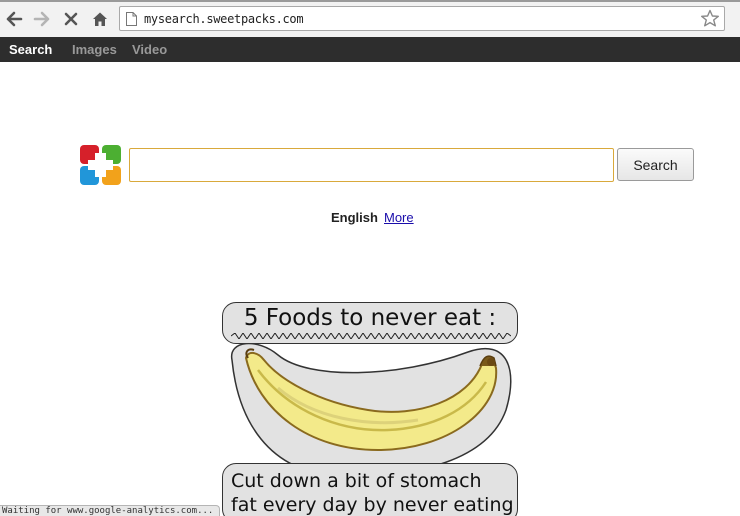 Image resolution: width=740 pixels, height=516 pixels. What do you see at coordinates (370, 1) in the screenshot?
I see `tab-strip-edge` at bounding box center [370, 1].